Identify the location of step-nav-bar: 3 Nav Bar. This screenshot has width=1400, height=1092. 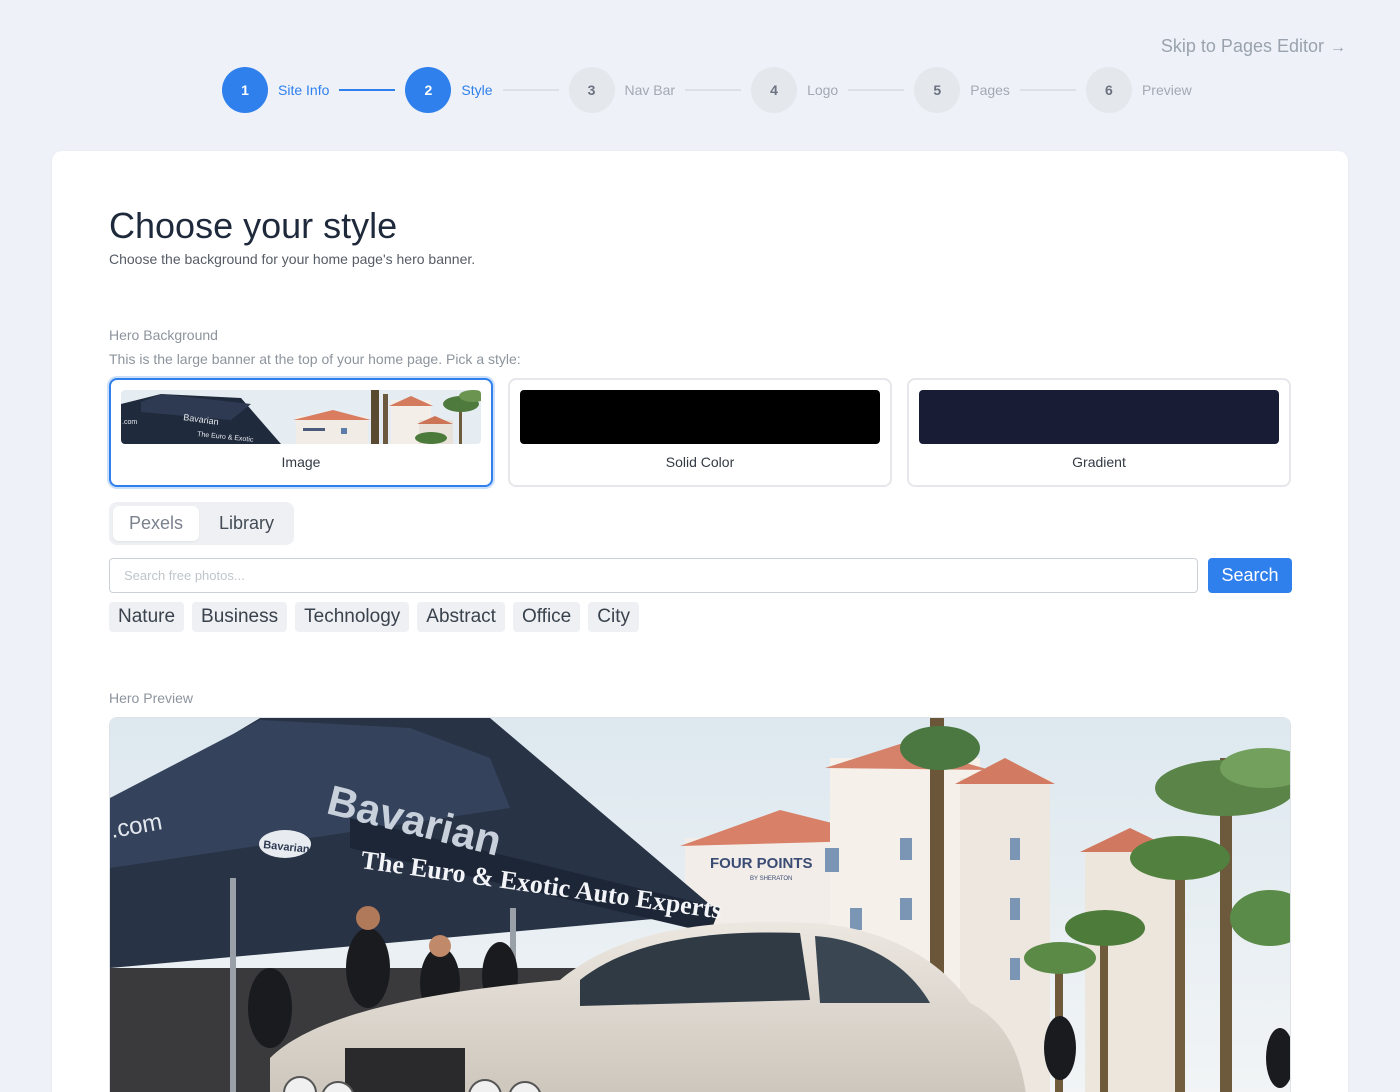
(622, 90).